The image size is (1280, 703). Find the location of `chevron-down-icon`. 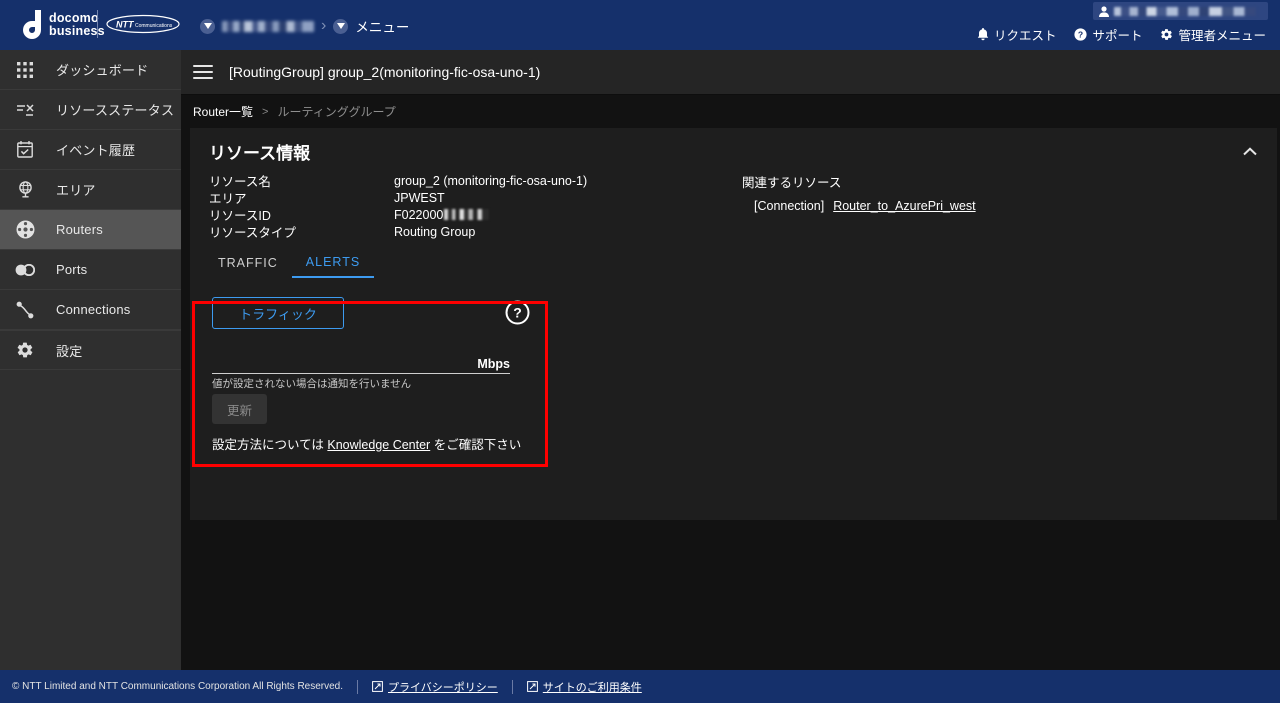

chevron-down-icon is located at coordinates (207, 26).